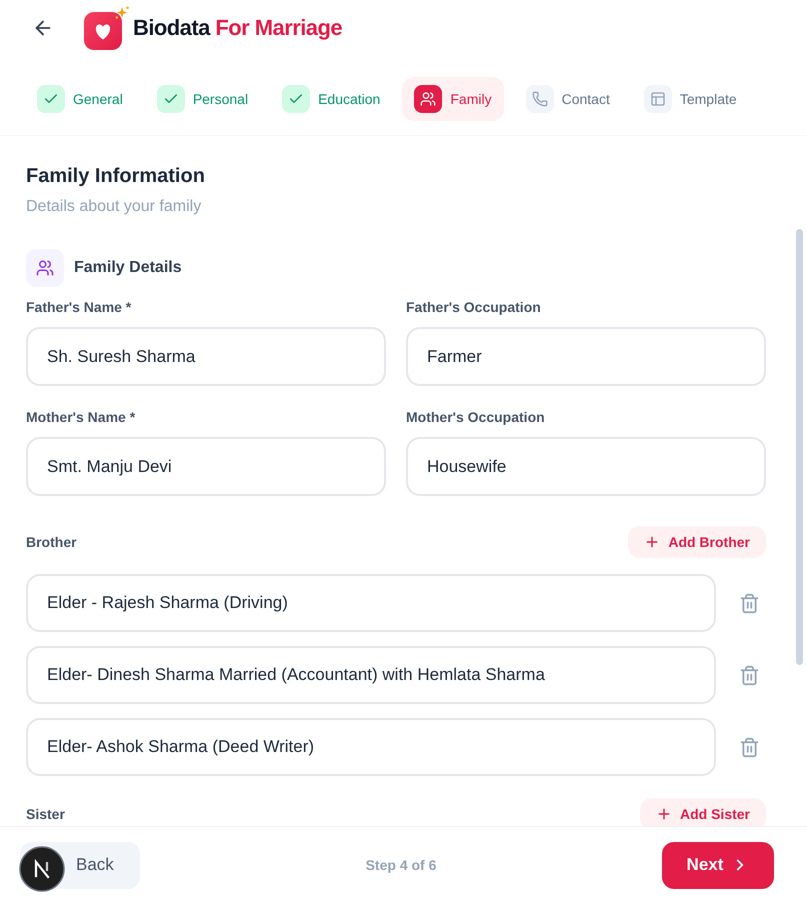 This screenshot has width=807, height=903. I want to click on add-button: Add Brother, so click(697, 542).